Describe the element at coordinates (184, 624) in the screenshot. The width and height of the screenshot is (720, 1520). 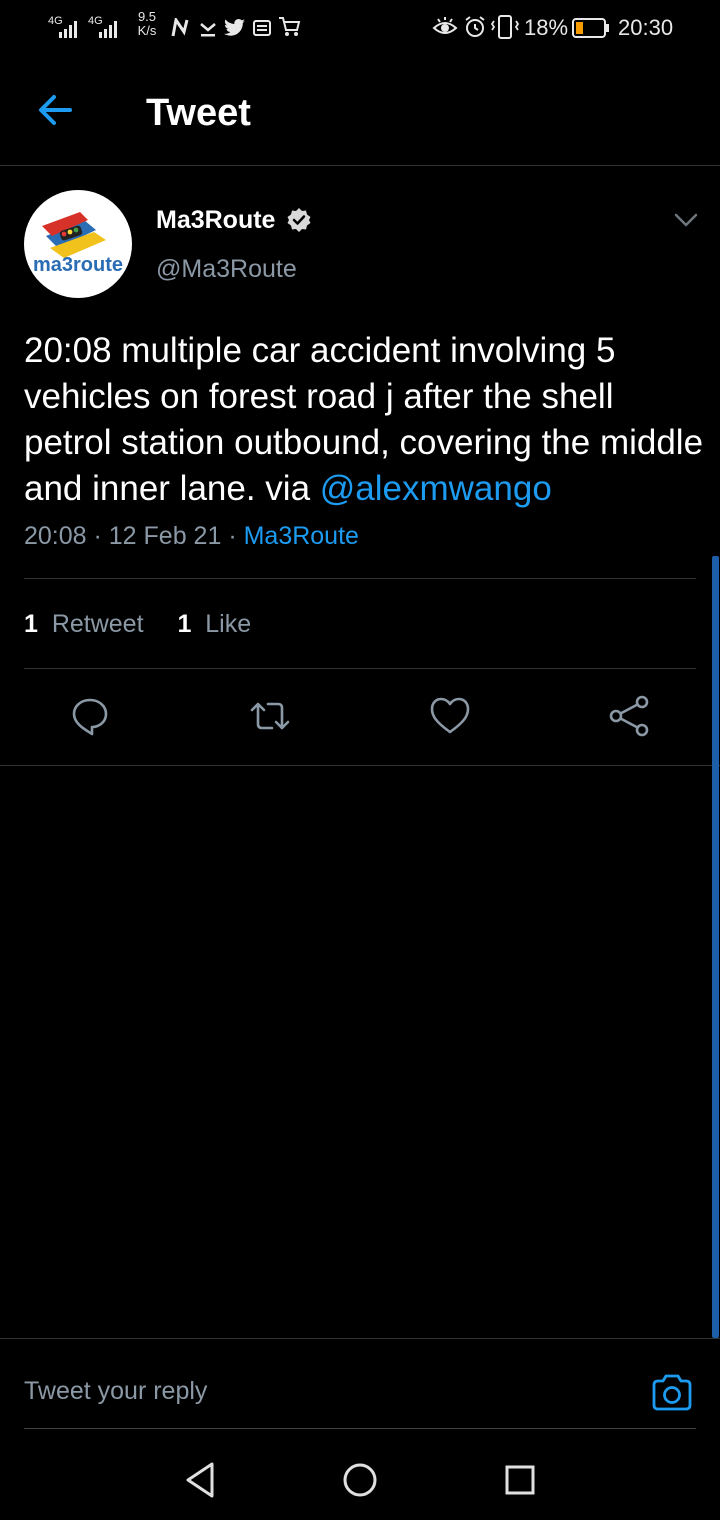
I see `like-count: 1` at that location.